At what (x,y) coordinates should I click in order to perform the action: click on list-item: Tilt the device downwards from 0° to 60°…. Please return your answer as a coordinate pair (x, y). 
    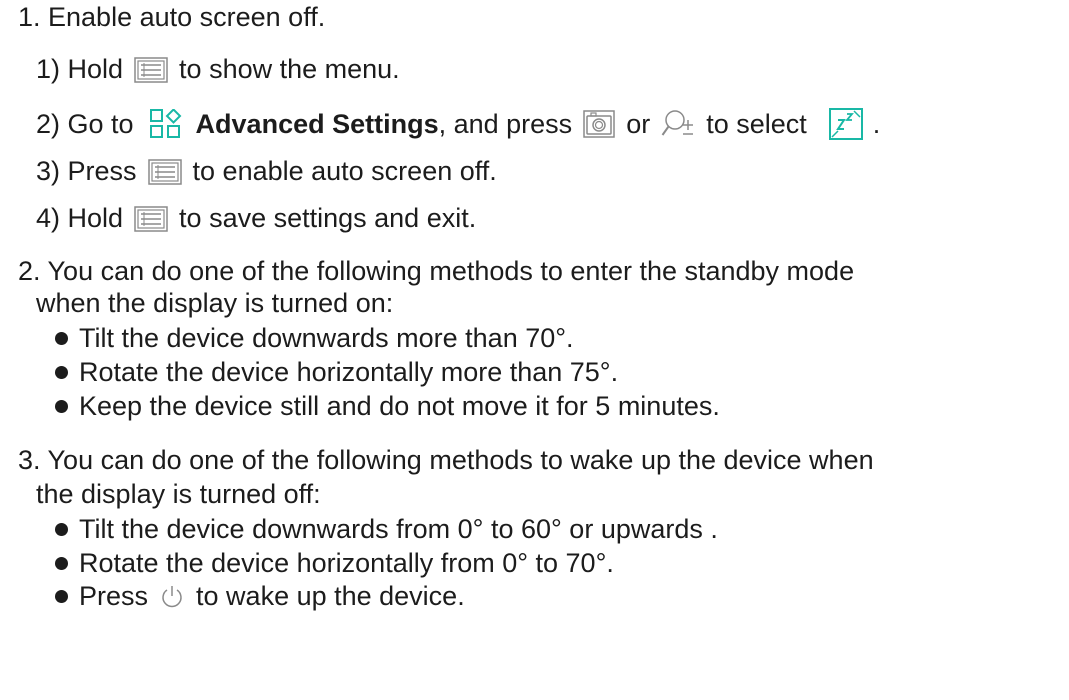
    Looking at the image, I should click on (386, 529).